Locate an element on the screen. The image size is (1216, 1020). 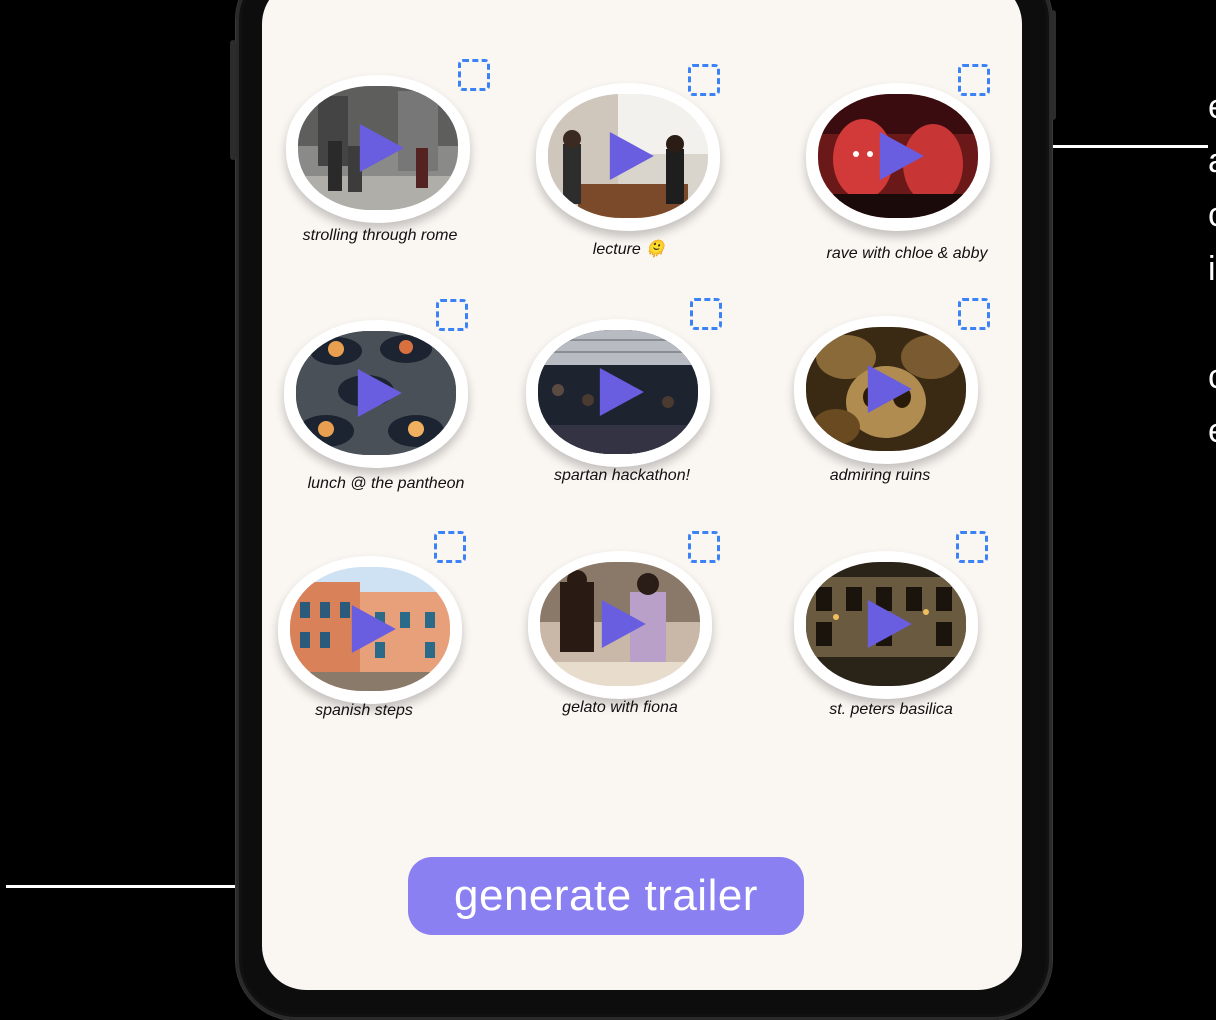
video-tile: admiring ruins is located at coordinates (907, 417).